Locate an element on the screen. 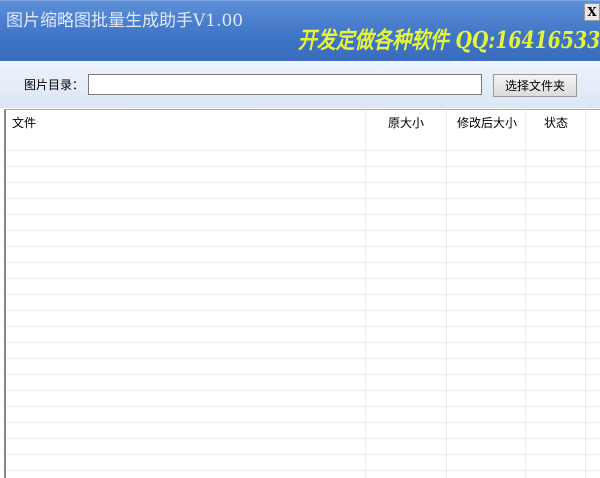 The width and height of the screenshot is (600, 478). column-header-file: 文件 is located at coordinates (24, 123).